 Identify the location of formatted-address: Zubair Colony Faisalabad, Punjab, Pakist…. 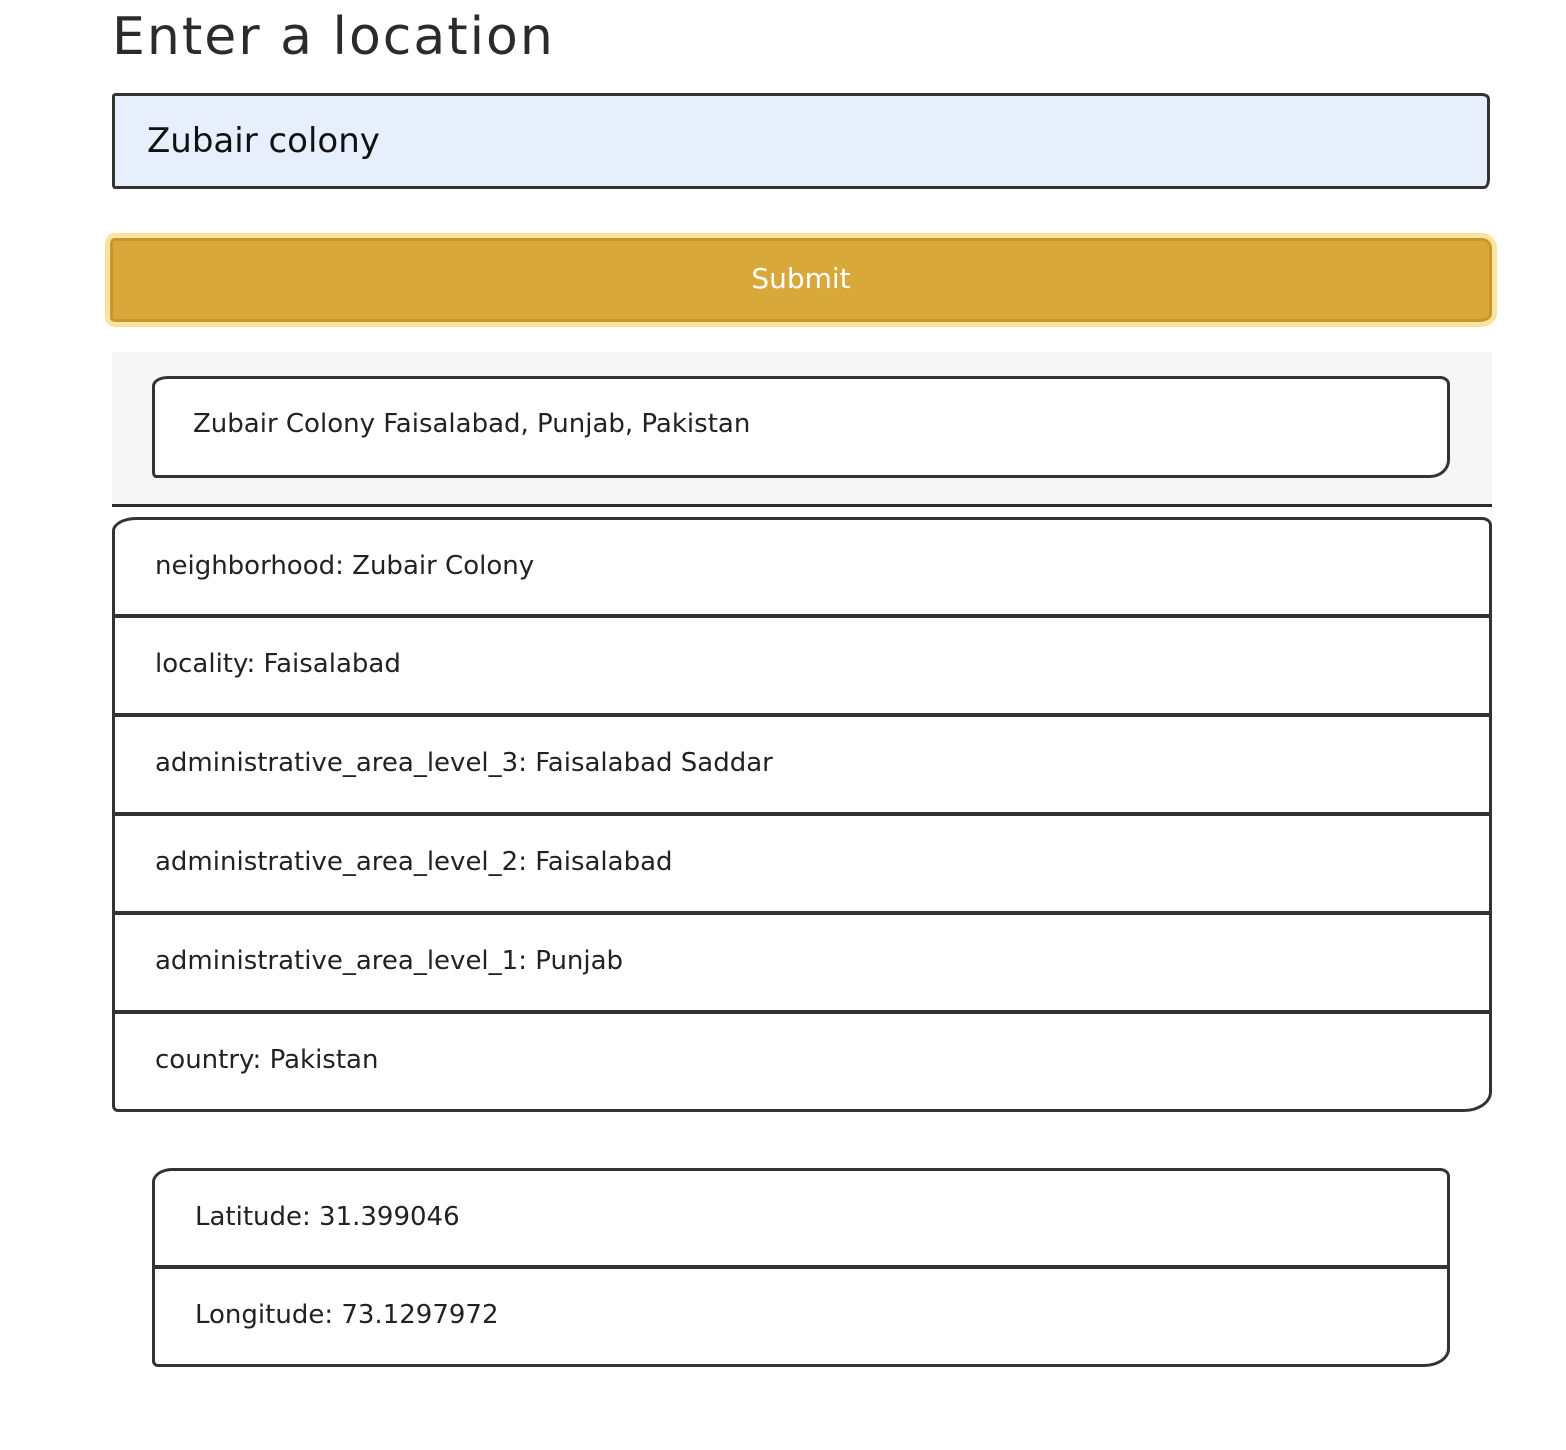
(801, 427).